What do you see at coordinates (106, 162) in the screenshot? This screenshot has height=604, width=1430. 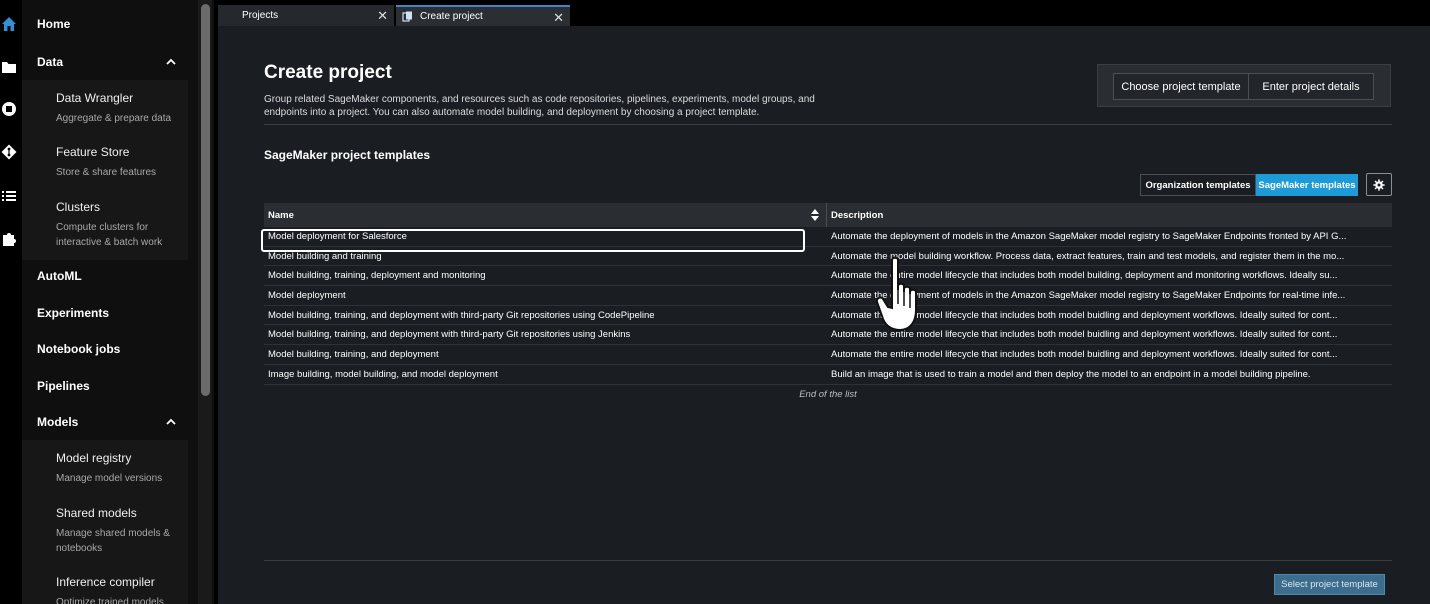 I see `sidebar-item-feature-store: Feature Store Store & share features` at bounding box center [106, 162].